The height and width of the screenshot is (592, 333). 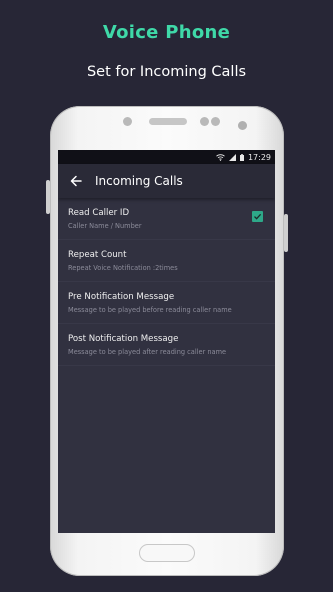 I want to click on toolbar: Incoming Calls, so click(x=166, y=181).